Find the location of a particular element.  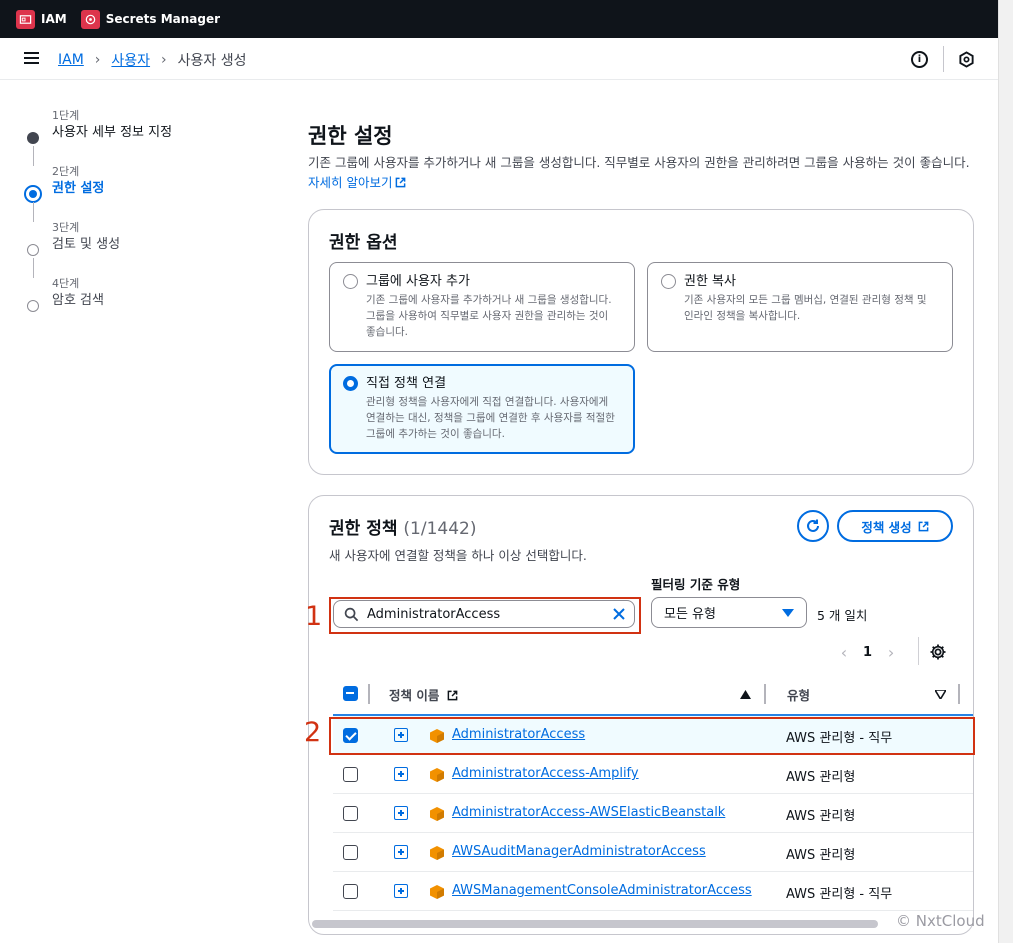

step-label: 사용자 세부 정보 지정 is located at coordinates (163, 133).